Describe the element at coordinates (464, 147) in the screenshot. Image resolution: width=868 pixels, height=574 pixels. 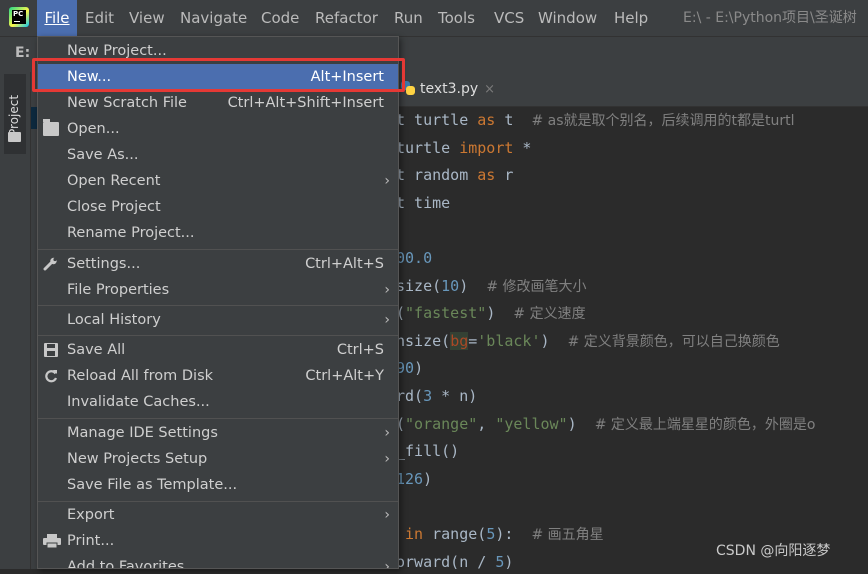
I see `code-line: turtle import *` at that location.